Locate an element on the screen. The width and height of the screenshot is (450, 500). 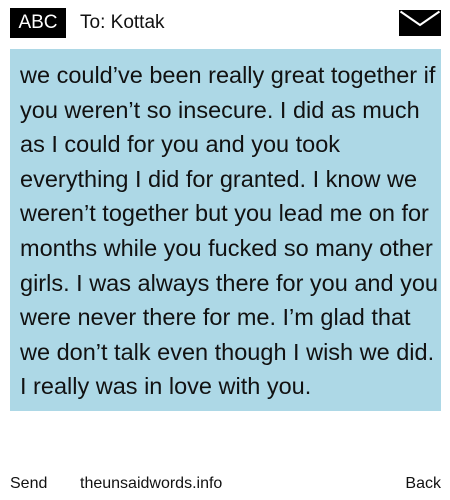
message-header: ABC To: Kottak is located at coordinates (225, 23).